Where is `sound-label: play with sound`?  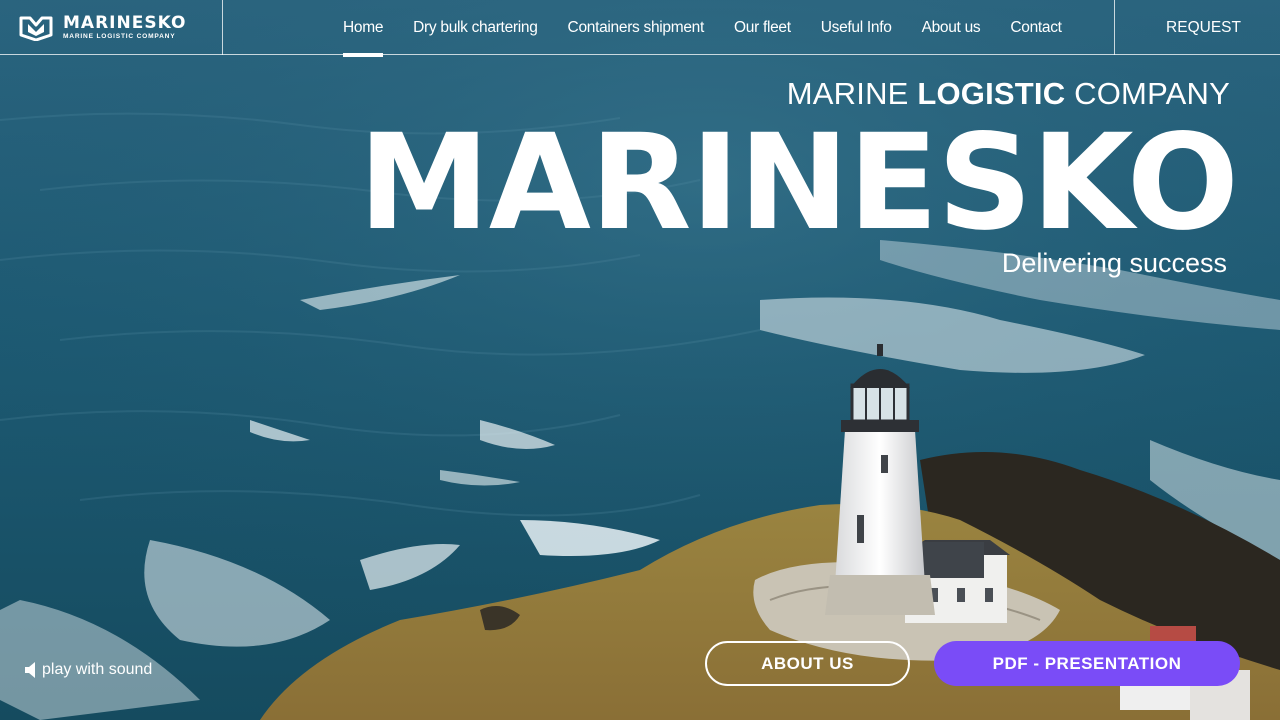 sound-label: play with sound is located at coordinates (97, 669).